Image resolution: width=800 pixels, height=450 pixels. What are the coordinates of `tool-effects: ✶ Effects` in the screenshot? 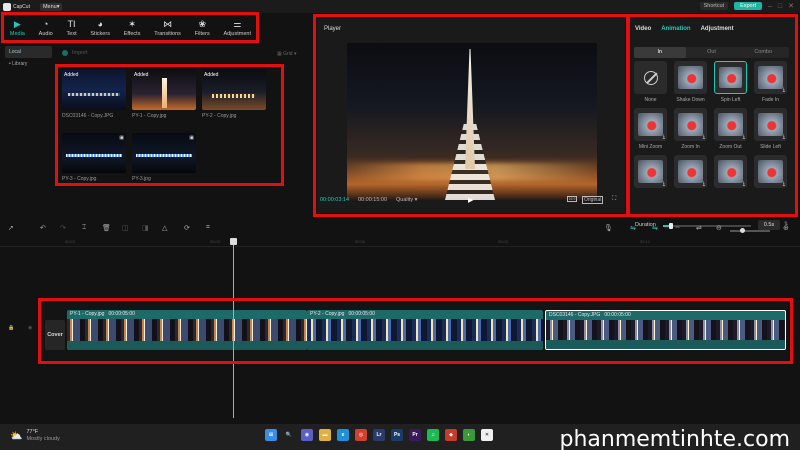 It's located at (132, 28).